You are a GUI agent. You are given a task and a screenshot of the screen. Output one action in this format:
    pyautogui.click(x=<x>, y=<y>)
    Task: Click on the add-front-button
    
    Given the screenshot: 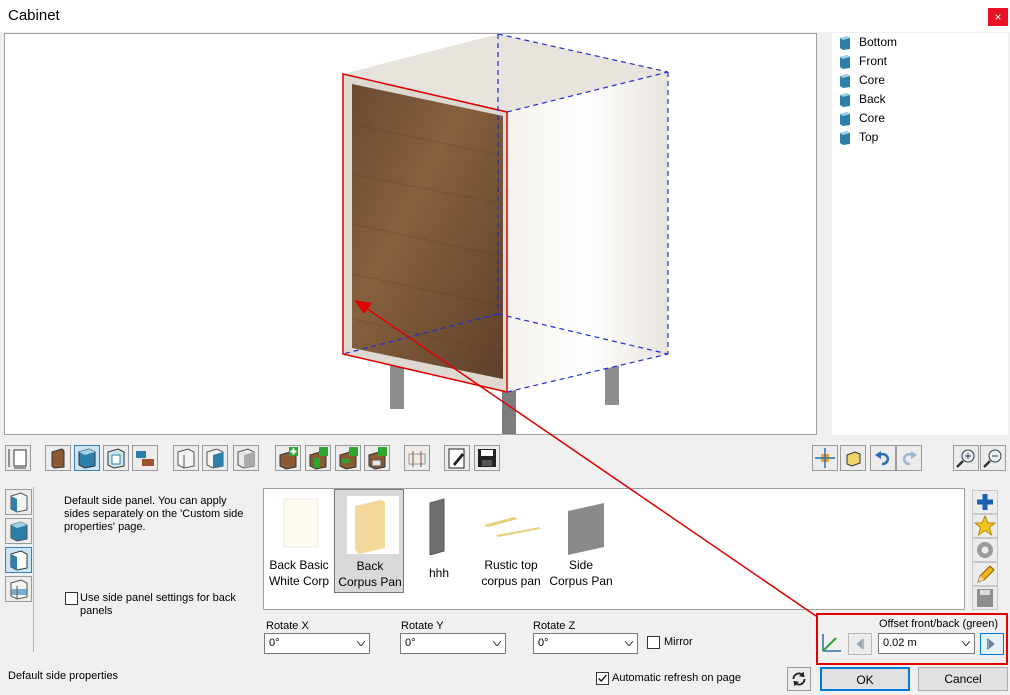 What is the action you would take?
    pyautogui.click(x=348, y=458)
    